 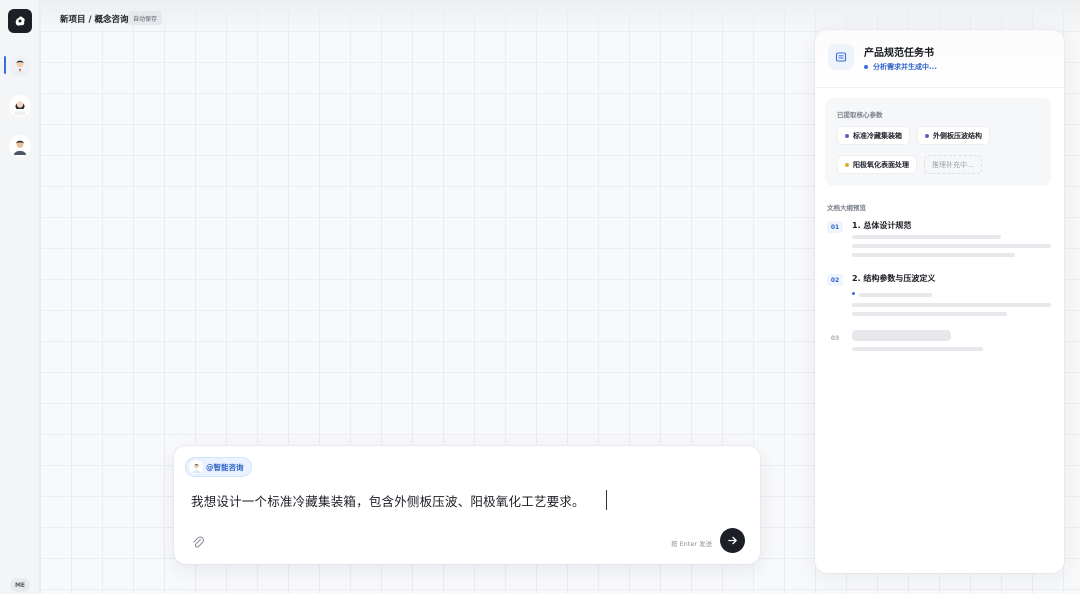 I want to click on agent-avatar-male, so click(x=20, y=66).